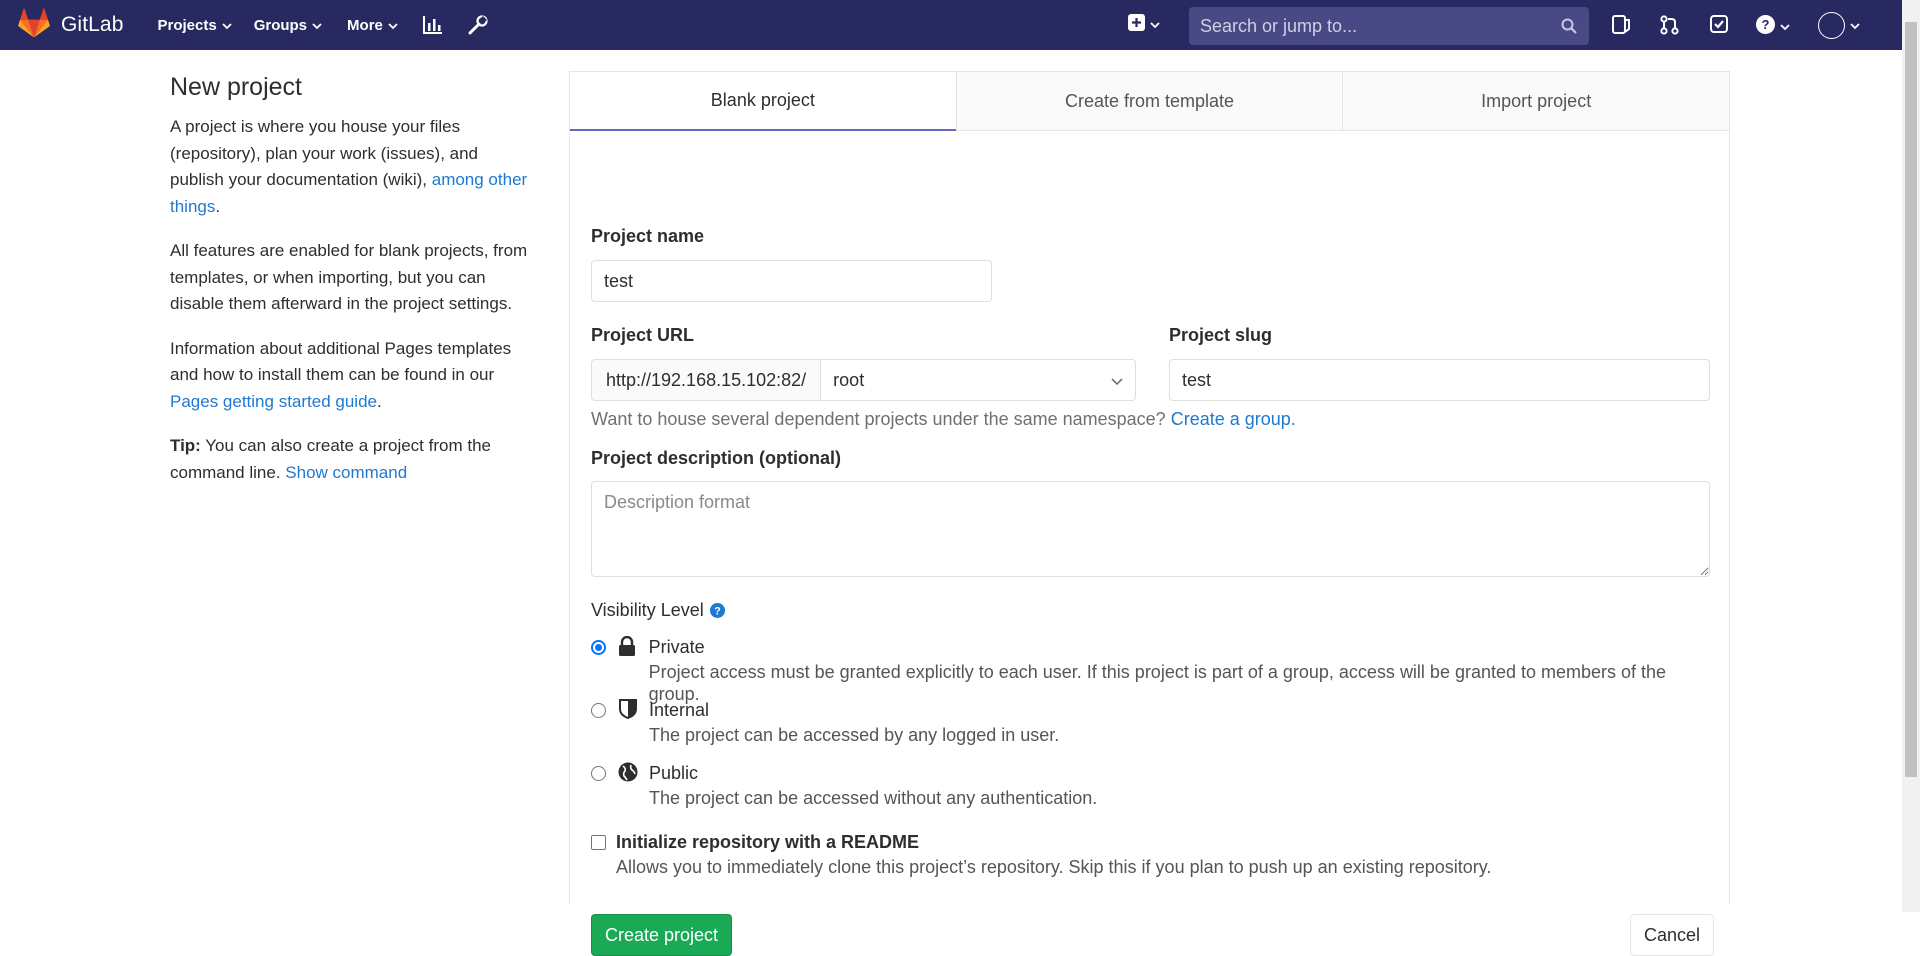 This screenshot has height=956, width=1920. I want to click on shield-icon, so click(627, 722).